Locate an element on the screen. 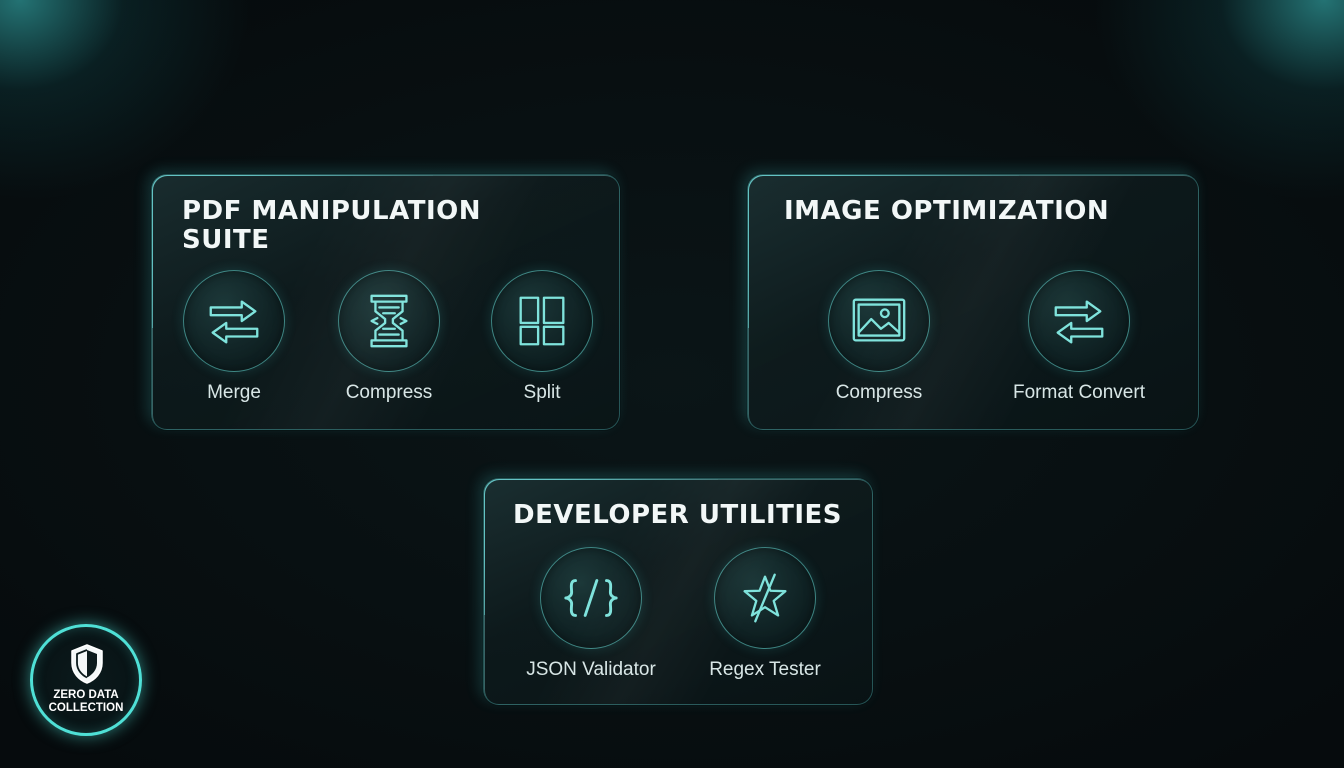 The width and height of the screenshot is (1344, 768). hourglass-compress-icon is located at coordinates (389, 321).